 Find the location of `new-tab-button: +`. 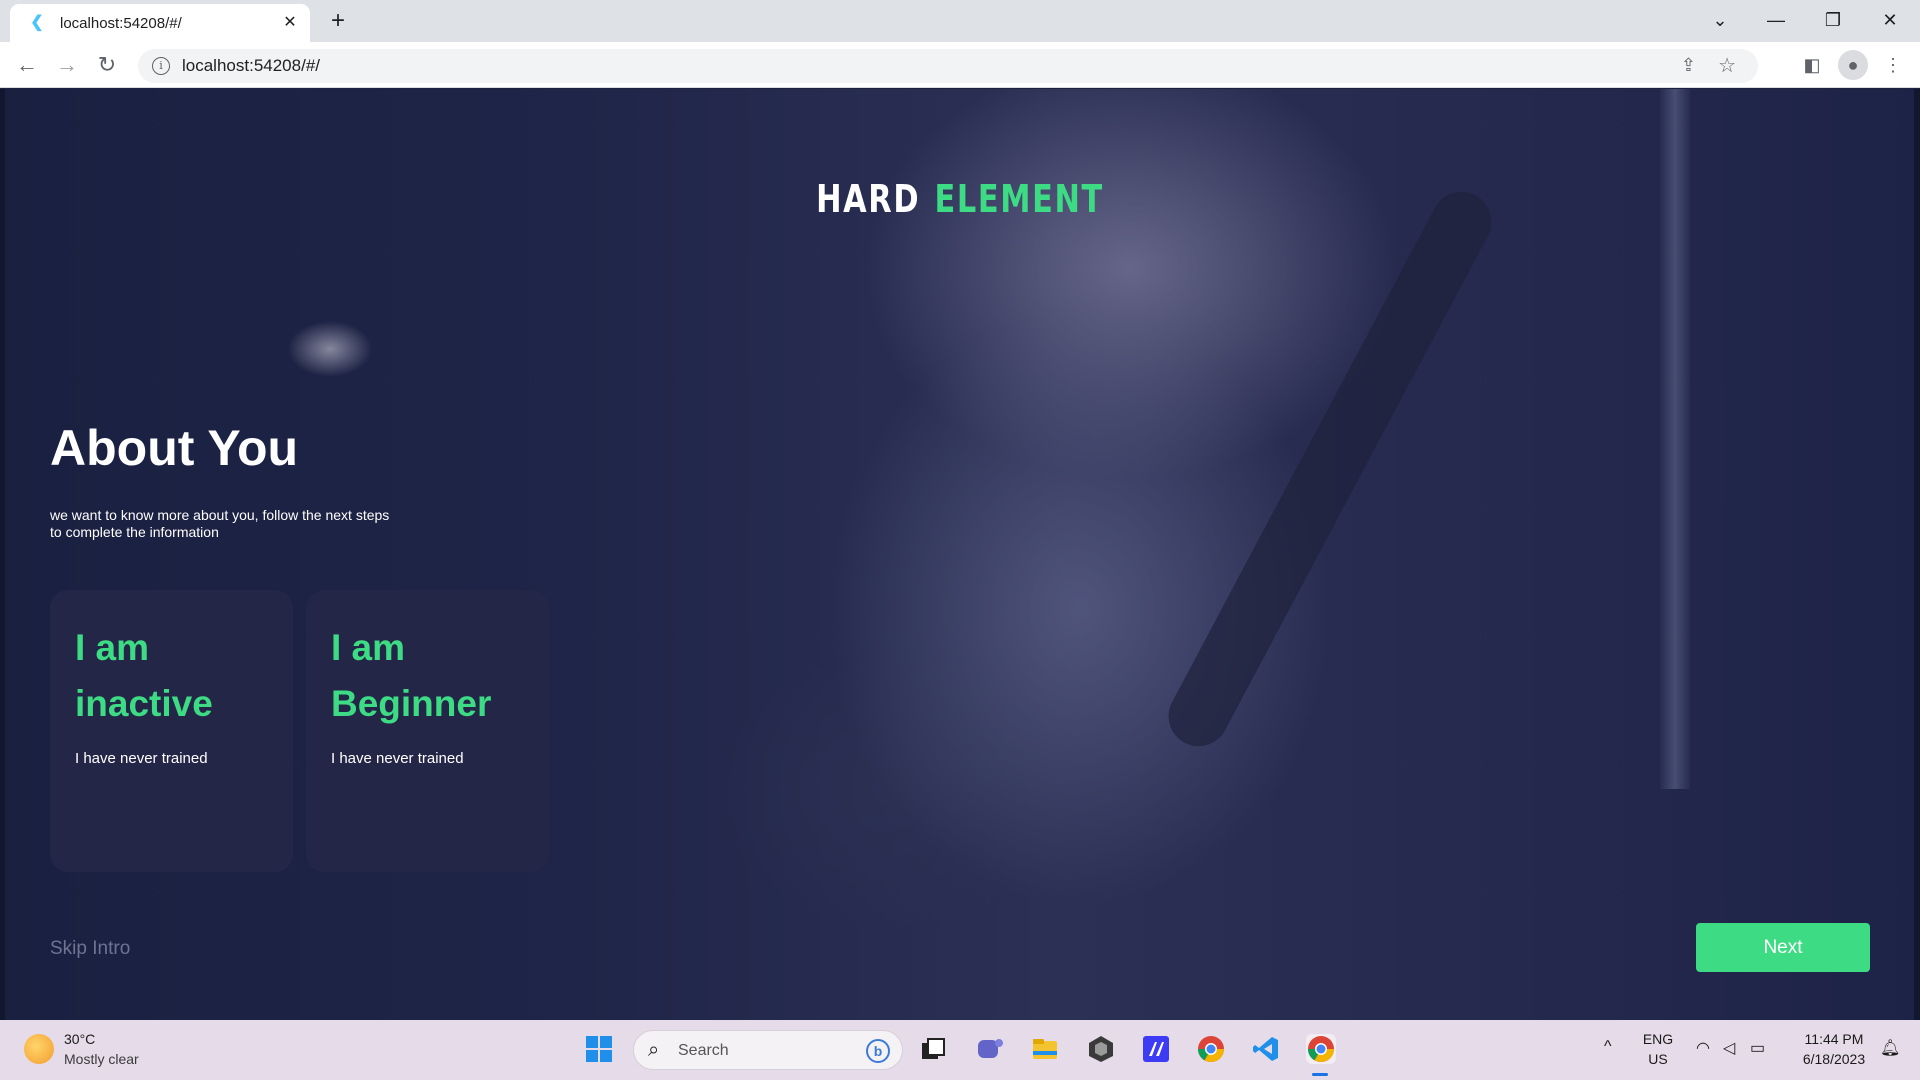

new-tab-button: + is located at coordinates (338, 21).